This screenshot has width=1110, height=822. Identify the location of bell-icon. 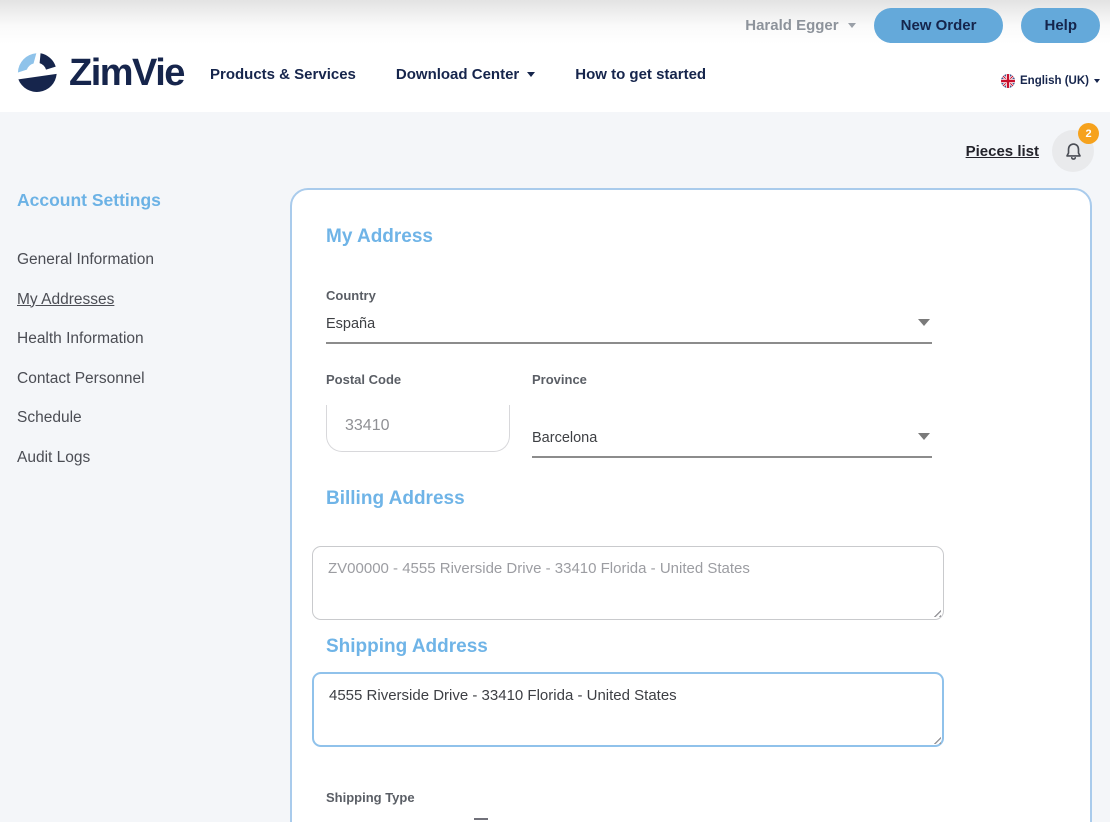
(1073, 151).